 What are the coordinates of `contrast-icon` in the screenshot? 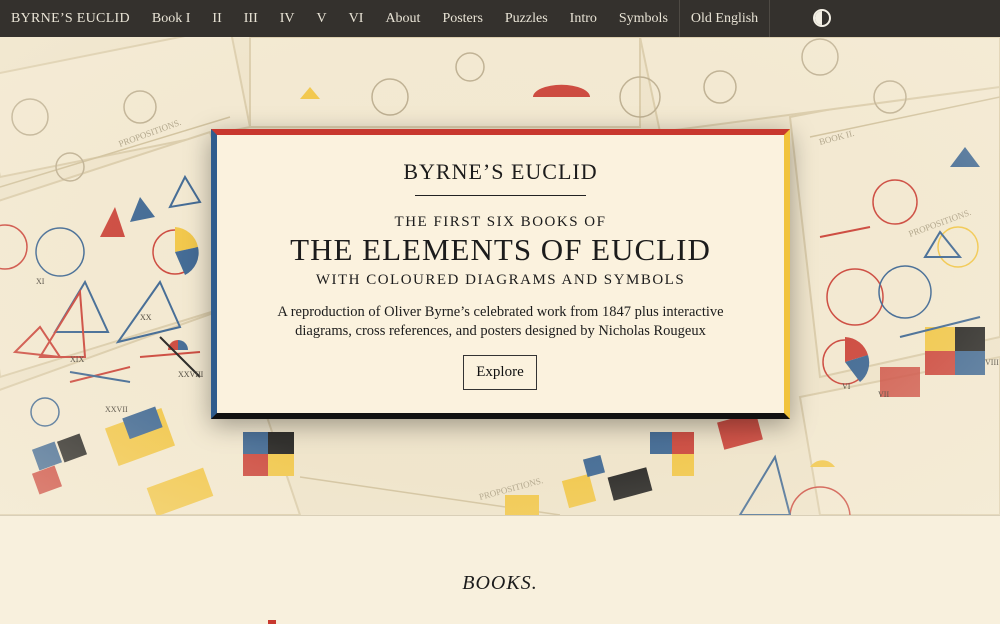 It's located at (822, 18).